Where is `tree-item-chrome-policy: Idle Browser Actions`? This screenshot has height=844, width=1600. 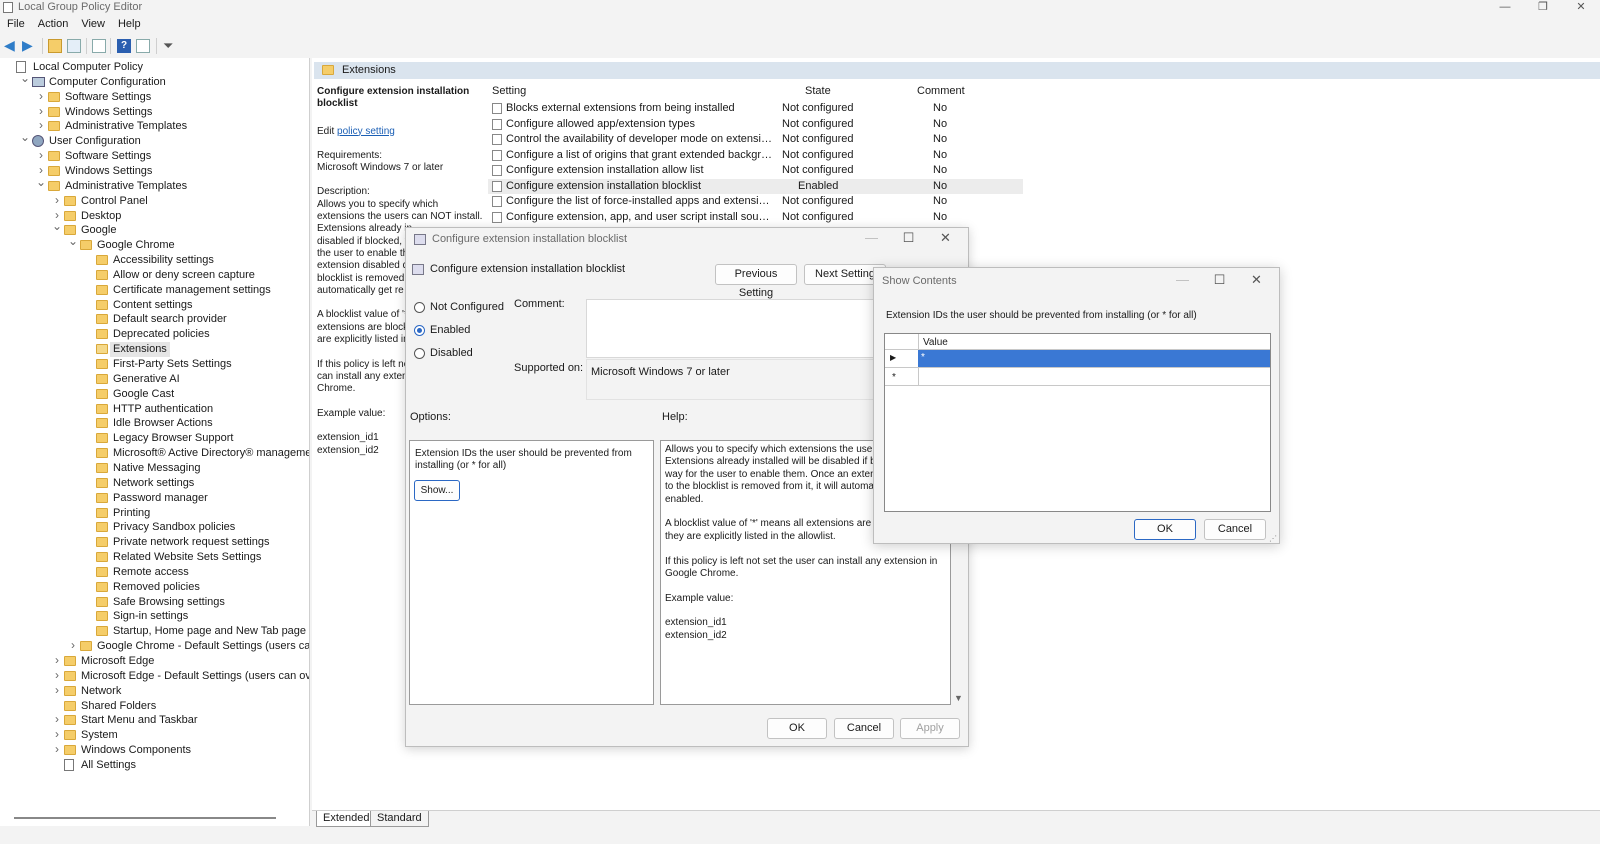
tree-item-chrome-policy: Idle Browser Actions is located at coordinates (154, 423).